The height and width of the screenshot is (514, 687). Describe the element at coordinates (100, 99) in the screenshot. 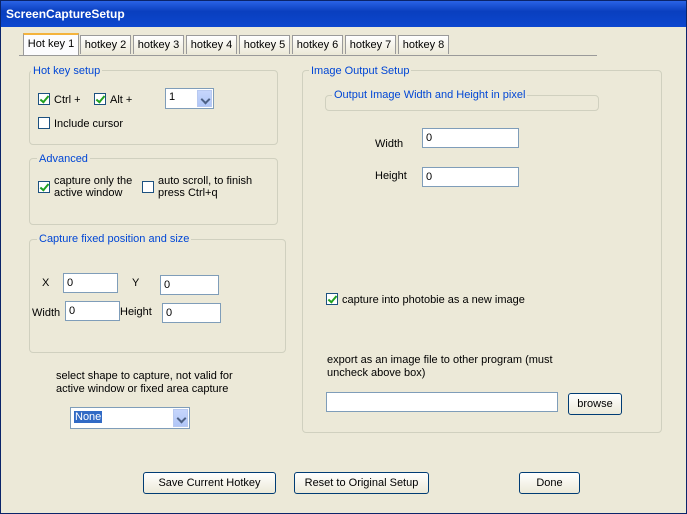

I see `alt-checkbox` at that location.